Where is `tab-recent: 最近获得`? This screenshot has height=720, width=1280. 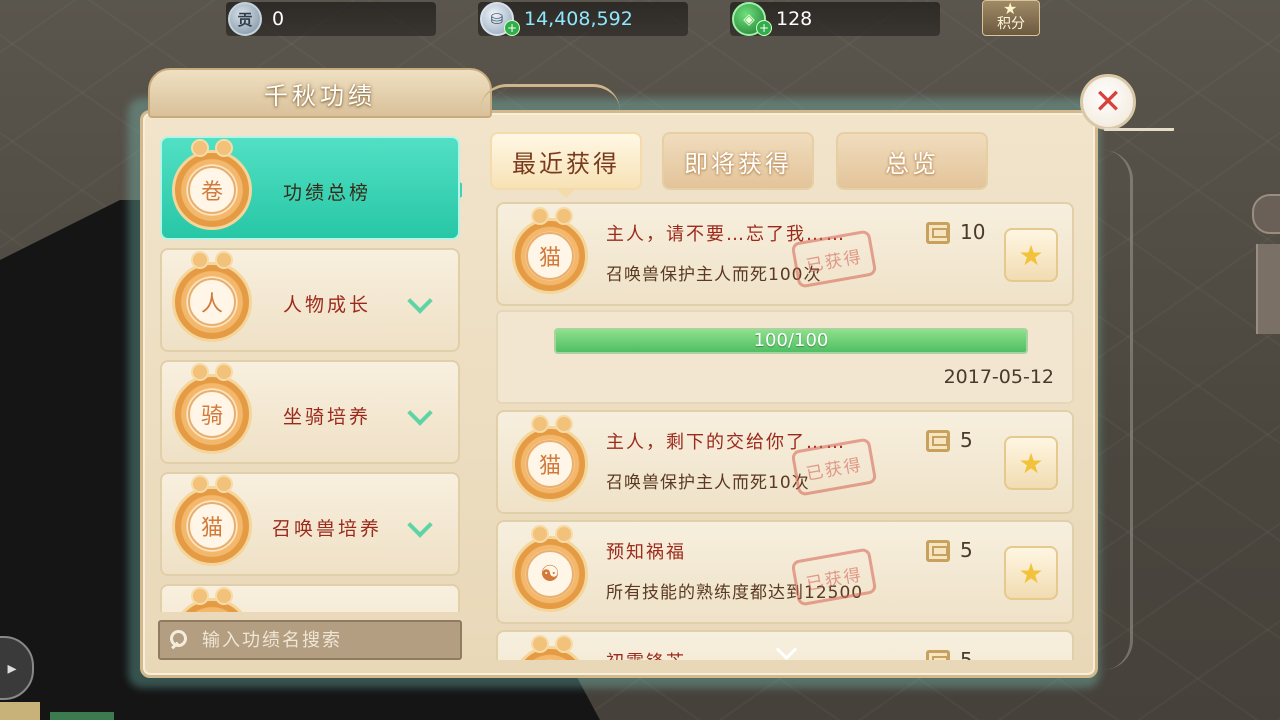
tab-recent: 最近获得 is located at coordinates (566, 165).